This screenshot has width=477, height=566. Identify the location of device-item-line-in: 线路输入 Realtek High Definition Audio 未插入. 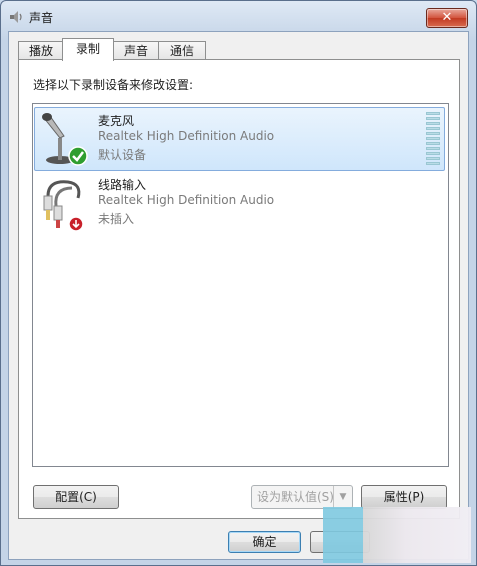
(239, 203).